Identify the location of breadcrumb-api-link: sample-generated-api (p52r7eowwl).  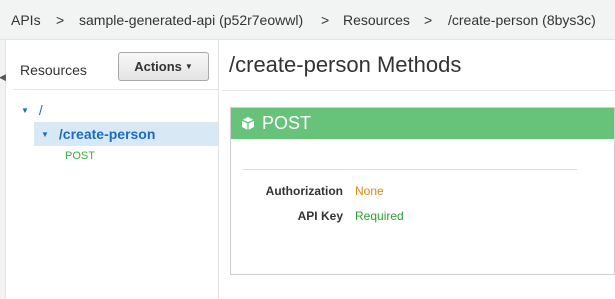
(191, 20).